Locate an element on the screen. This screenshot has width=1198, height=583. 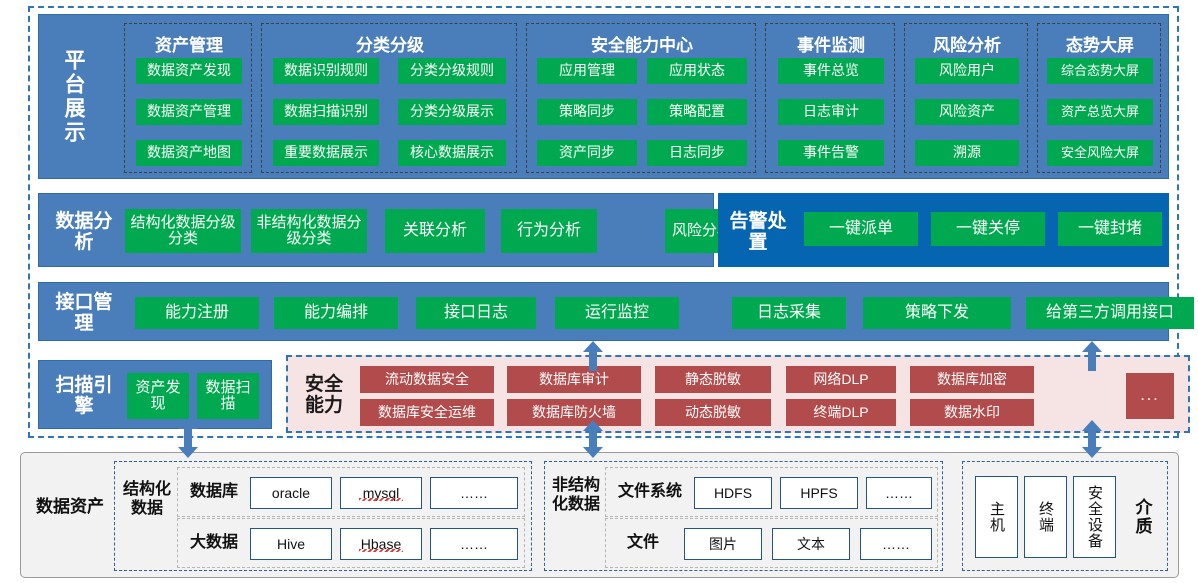
chip-network-dlp: 网络DLP is located at coordinates (841, 379).